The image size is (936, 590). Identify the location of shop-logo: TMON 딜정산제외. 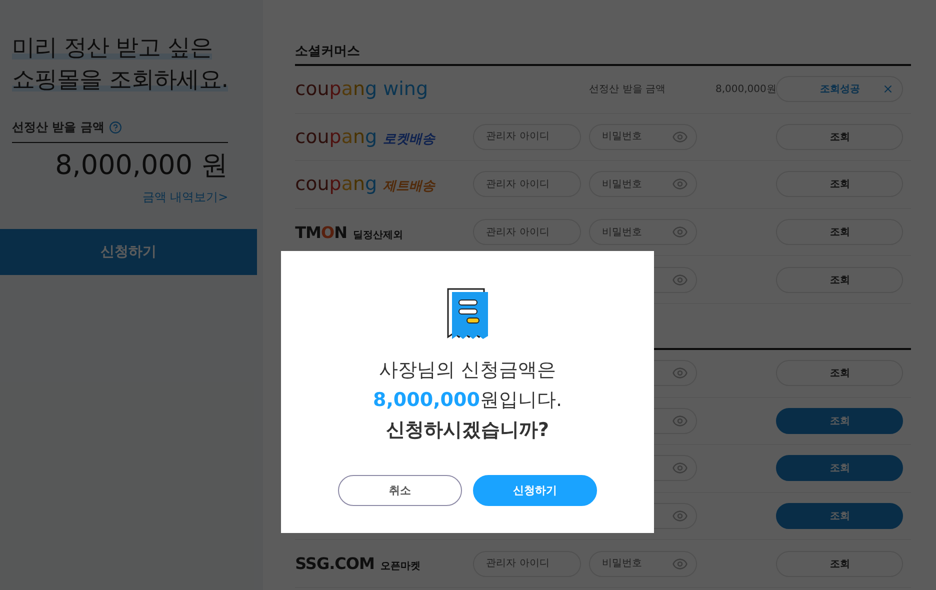
(349, 232).